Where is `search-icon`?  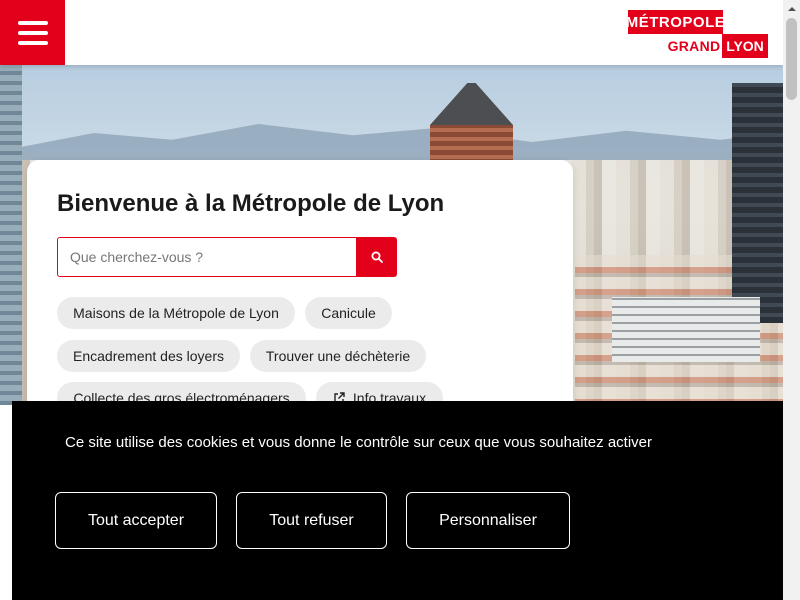
search-icon is located at coordinates (377, 257).